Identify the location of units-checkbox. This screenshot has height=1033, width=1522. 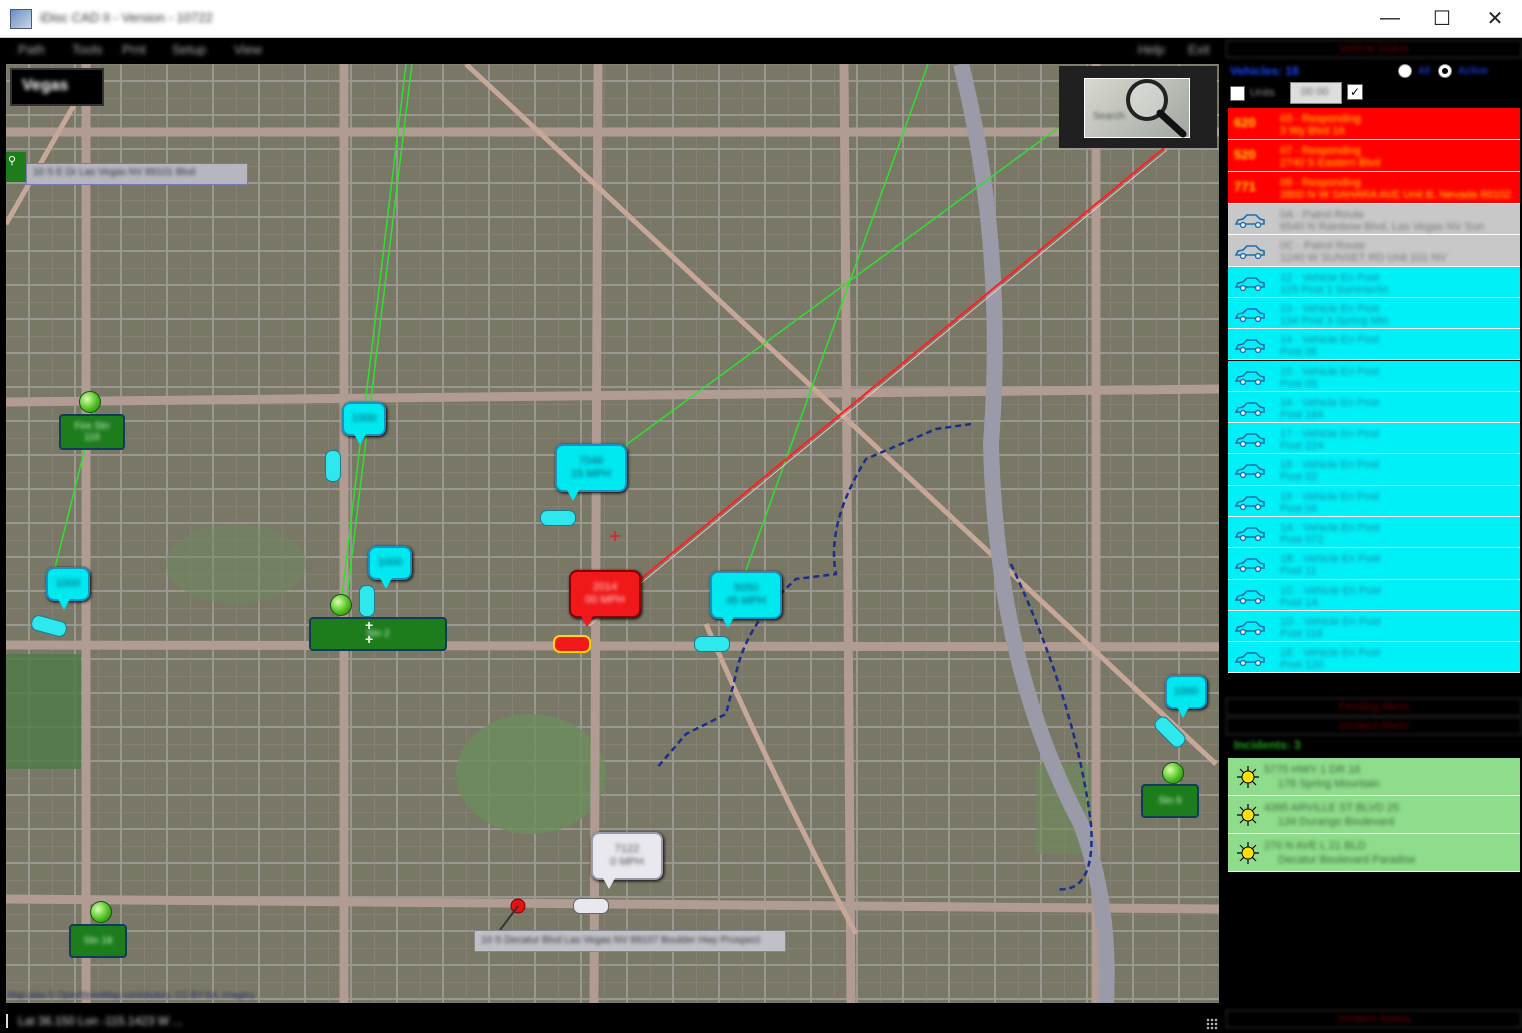
(1237, 93).